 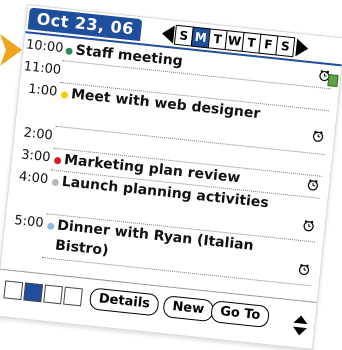 What do you see at coordinates (43, 46) in the screenshot?
I see `time-label: 10:00` at bounding box center [43, 46].